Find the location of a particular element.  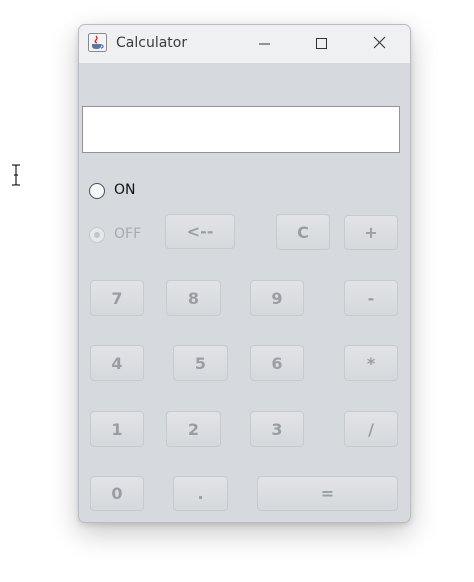

off-radio-label: OFF is located at coordinates (128, 234).